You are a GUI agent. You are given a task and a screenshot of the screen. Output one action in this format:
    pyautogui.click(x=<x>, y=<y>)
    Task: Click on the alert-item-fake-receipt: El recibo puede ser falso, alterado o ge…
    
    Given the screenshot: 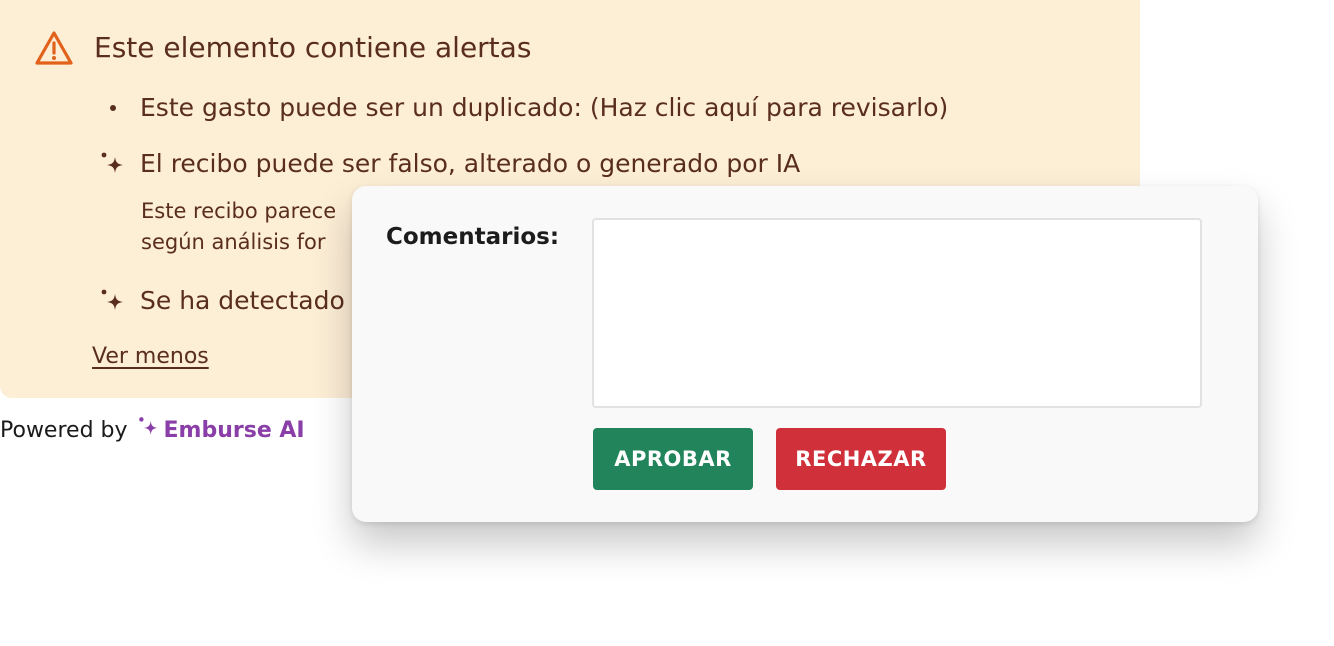 What is the action you would take?
    pyautogui.click(x=450, y=164)
    